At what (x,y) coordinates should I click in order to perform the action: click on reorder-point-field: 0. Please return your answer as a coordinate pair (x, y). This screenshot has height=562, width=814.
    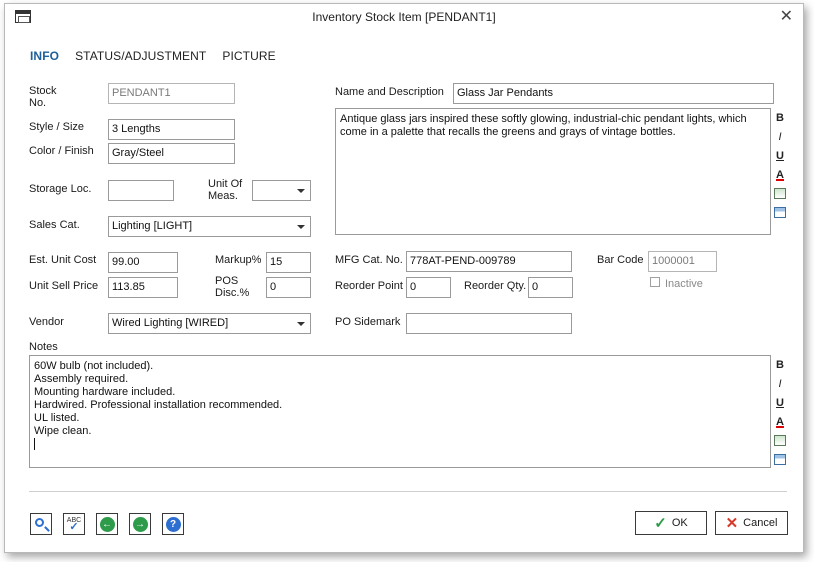
    Looking at the image, I should click on (428, 287).